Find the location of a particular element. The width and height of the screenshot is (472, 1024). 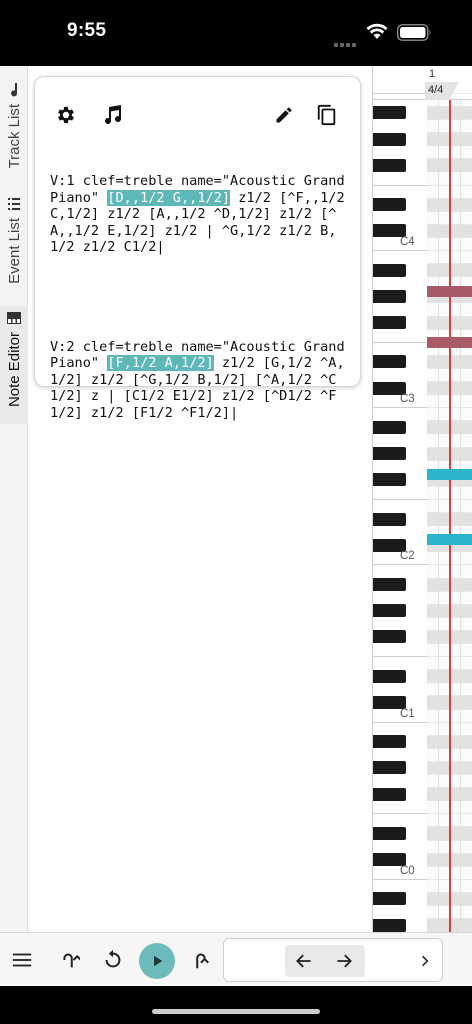

redo-button is located at coordinates (200, 960).